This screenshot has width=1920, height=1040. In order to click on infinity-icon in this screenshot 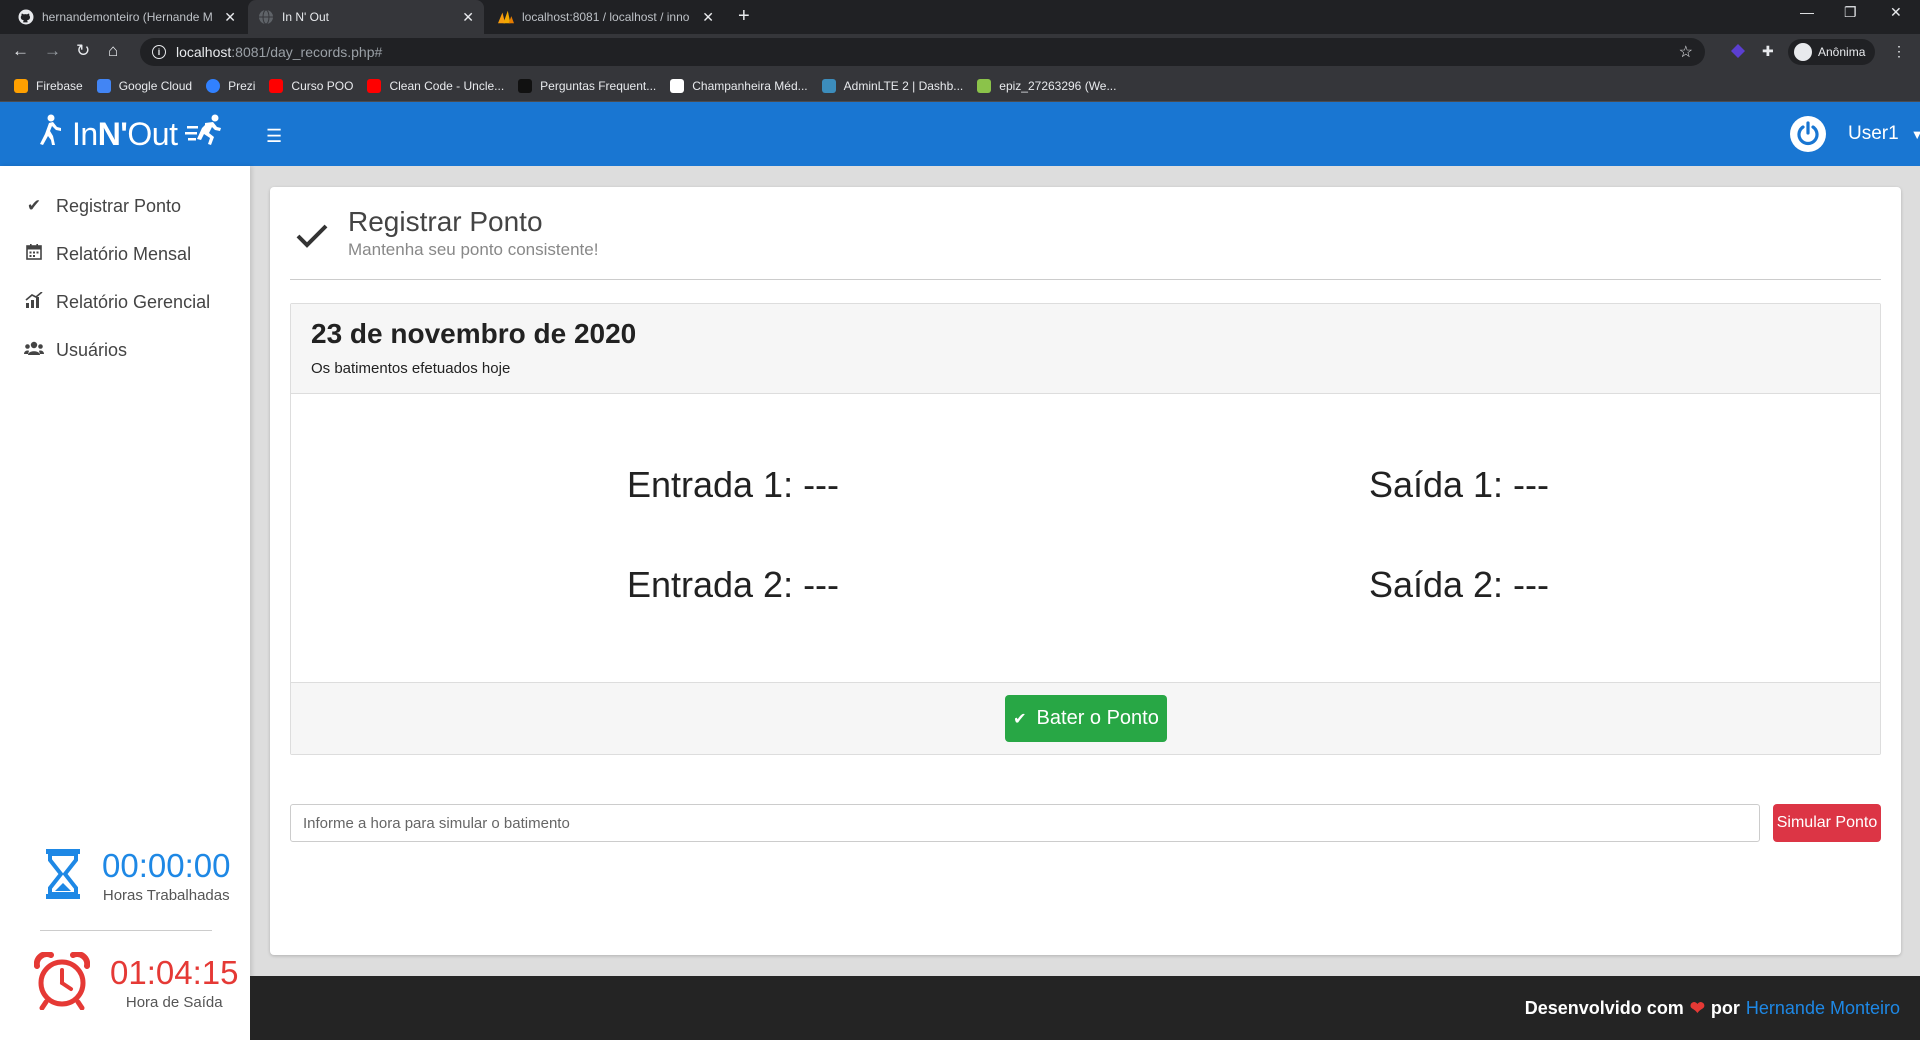, I will do `click(984, 85)`.